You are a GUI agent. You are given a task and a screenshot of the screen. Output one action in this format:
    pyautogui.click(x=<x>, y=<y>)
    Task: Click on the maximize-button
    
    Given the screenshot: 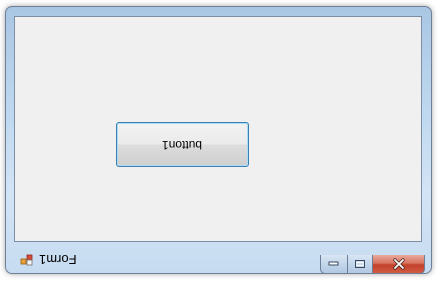 What is the action you would take?
    pyautogui.click(x=360, y=264)
    